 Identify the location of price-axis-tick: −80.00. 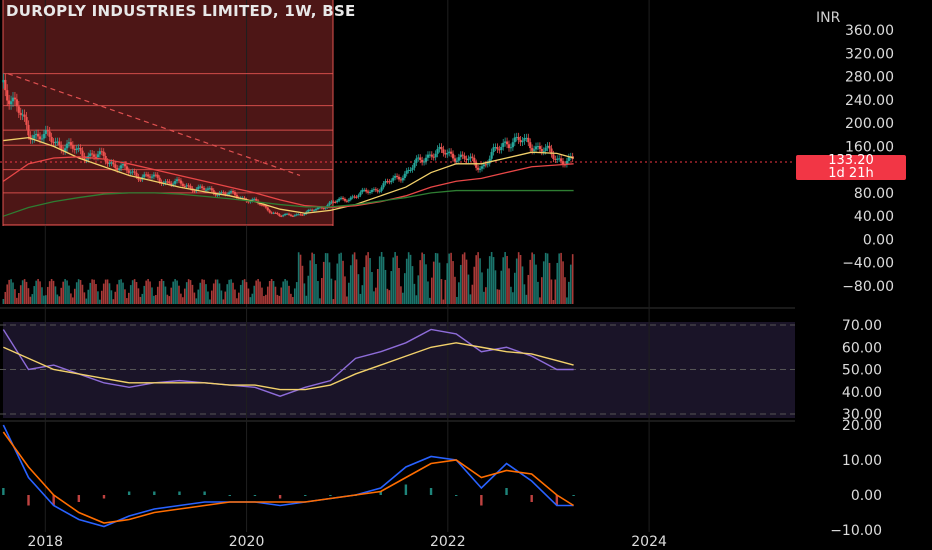
(868, 287).